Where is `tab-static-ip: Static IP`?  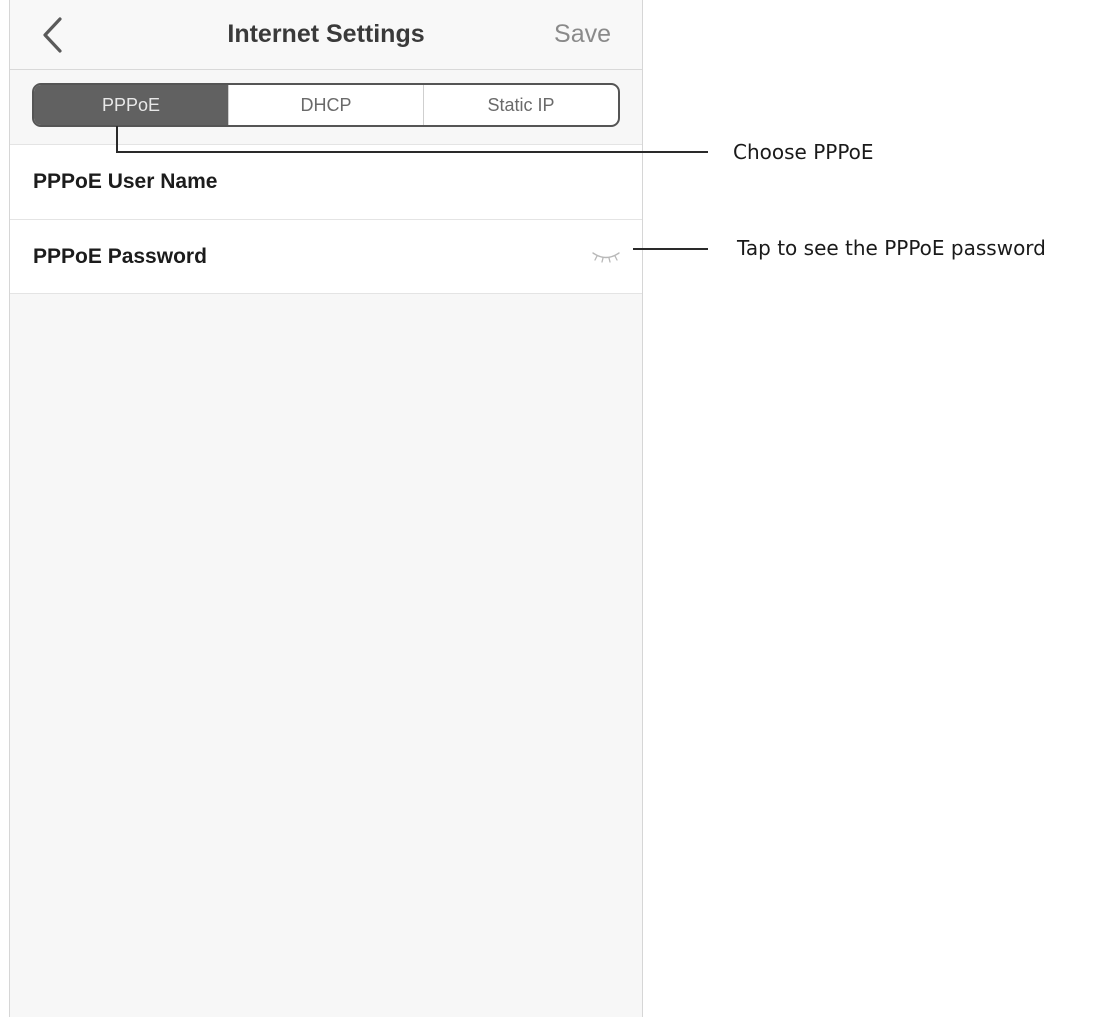
tab-static-ip: Static IP is located at coordinates (520, 105).